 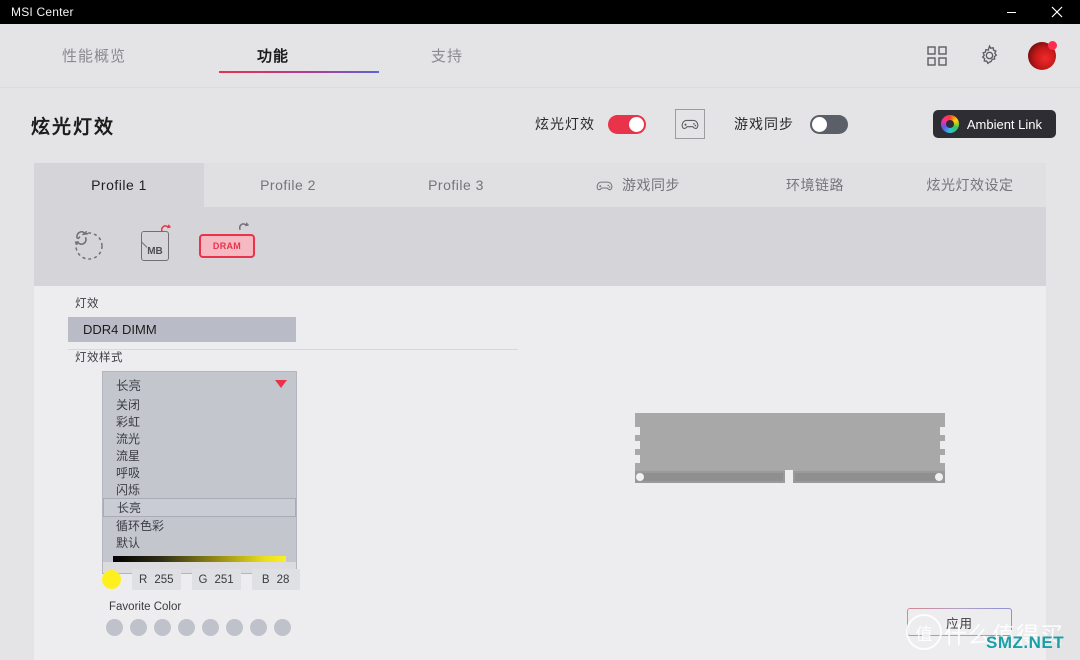 What do you see at coordinates (111, 579) in the screenshot?
I see `current-color-swatch` at bounding box center [111, 579].